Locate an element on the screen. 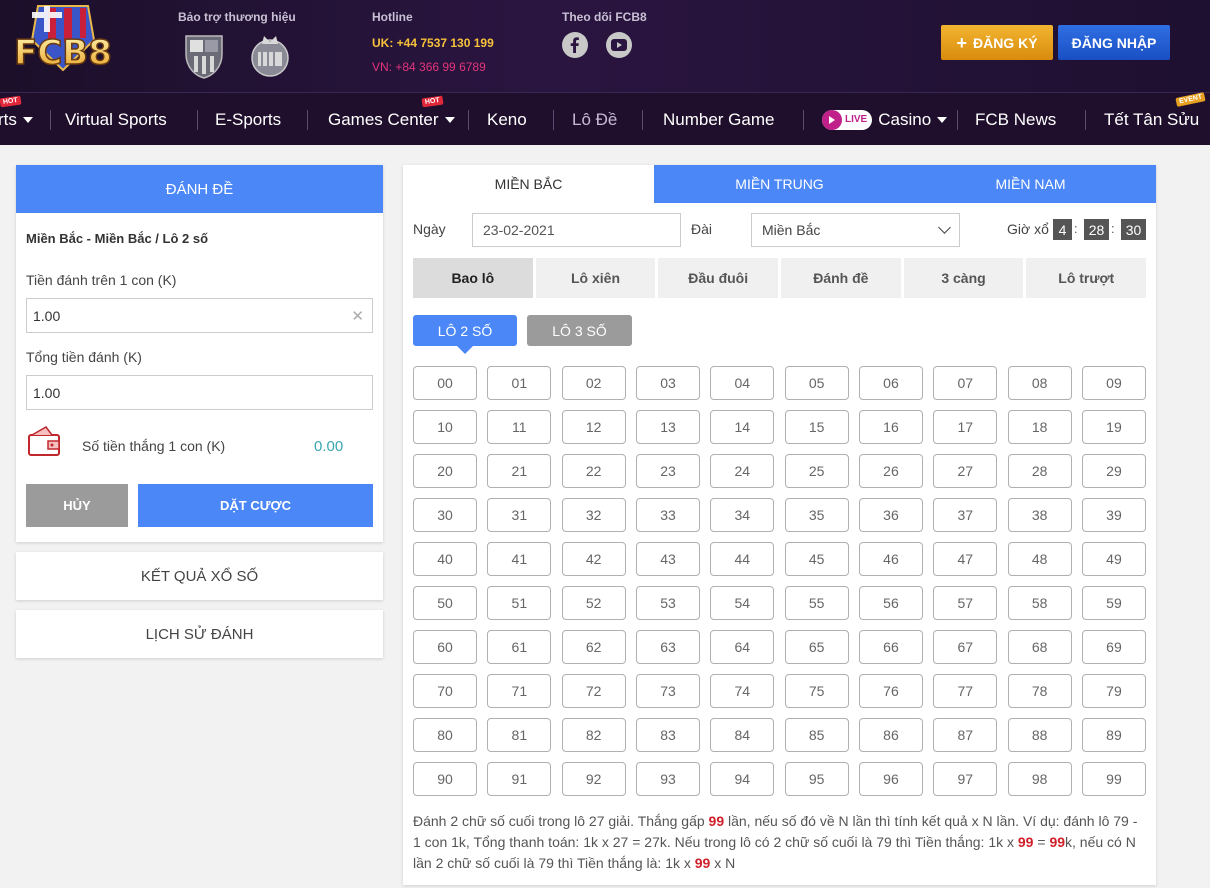 Image resolution: width=1210 pixels, height=888 pixels. number-cell: 74 is located at coordinates (742, 691).